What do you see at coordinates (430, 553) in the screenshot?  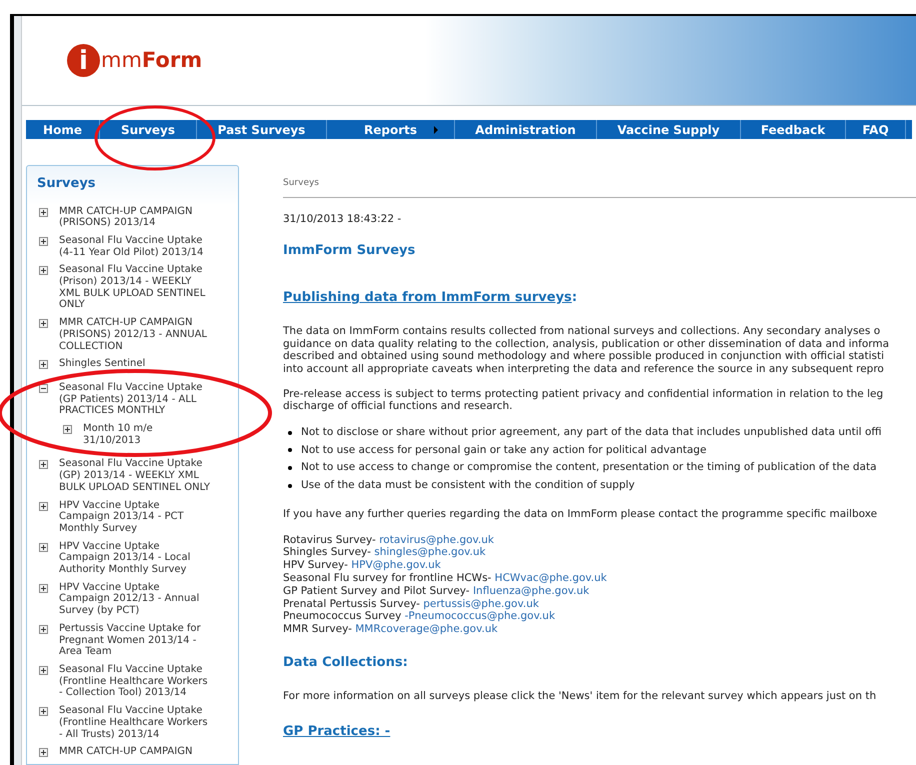 I see `email-link: shingles@phe.gov.uk` at bounding box center [430, 553].